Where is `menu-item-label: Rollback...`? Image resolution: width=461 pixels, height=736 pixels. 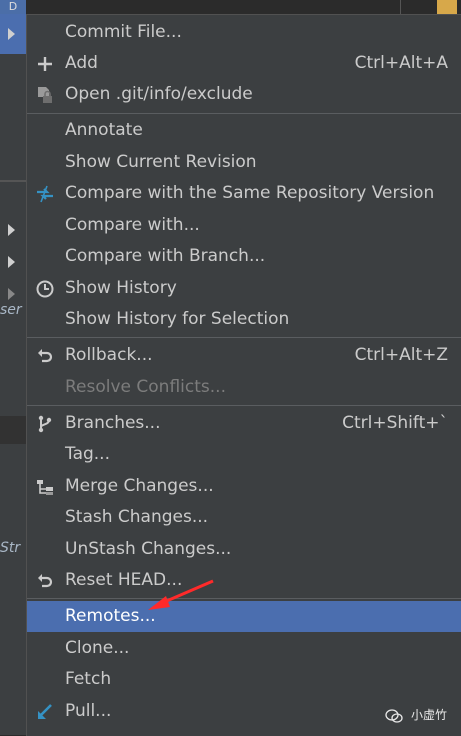 menu-item-label: Rollback... is located at coordinates (109, 355).